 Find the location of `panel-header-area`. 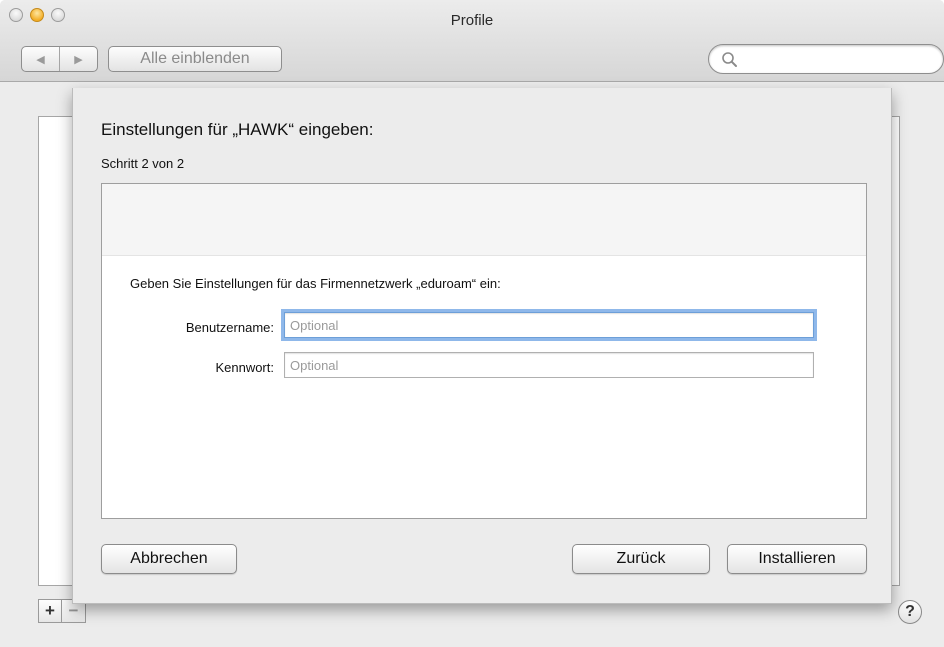

panel-header-area is located at coordinates (484, 220).